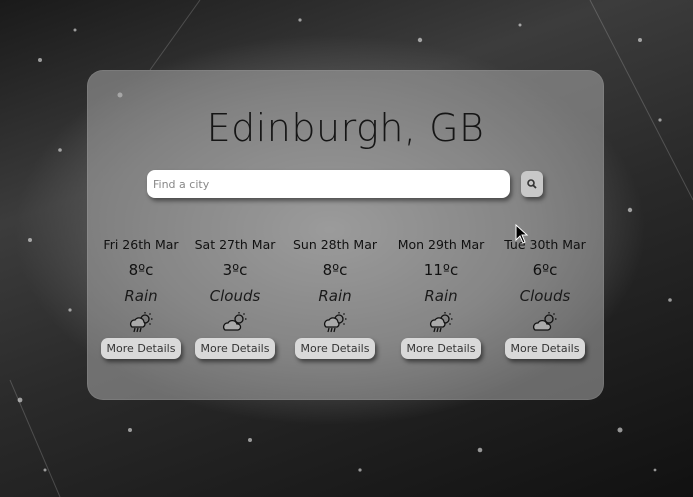  I want to click on forecast-day: Tue 30th Mar 6ºc Clouds More Details, so click(545, 298).